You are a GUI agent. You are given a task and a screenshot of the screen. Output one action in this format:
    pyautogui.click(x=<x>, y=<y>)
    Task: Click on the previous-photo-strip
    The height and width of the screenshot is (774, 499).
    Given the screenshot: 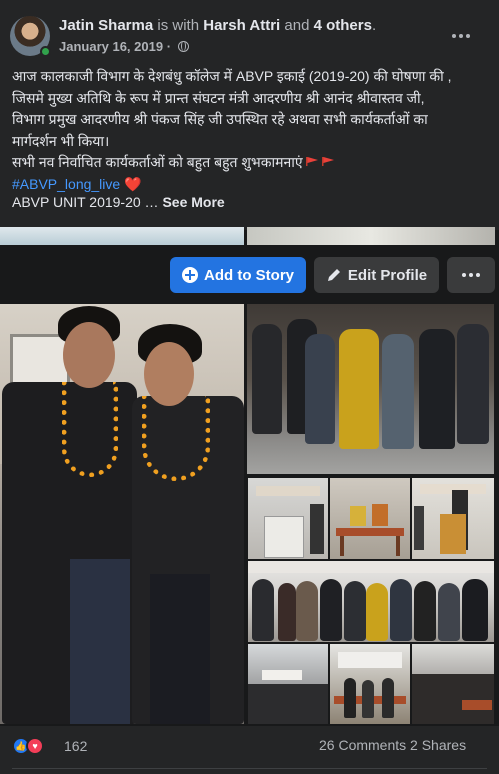 What is the action you would take?
    pyautogui.click(x=249, y=236)
    